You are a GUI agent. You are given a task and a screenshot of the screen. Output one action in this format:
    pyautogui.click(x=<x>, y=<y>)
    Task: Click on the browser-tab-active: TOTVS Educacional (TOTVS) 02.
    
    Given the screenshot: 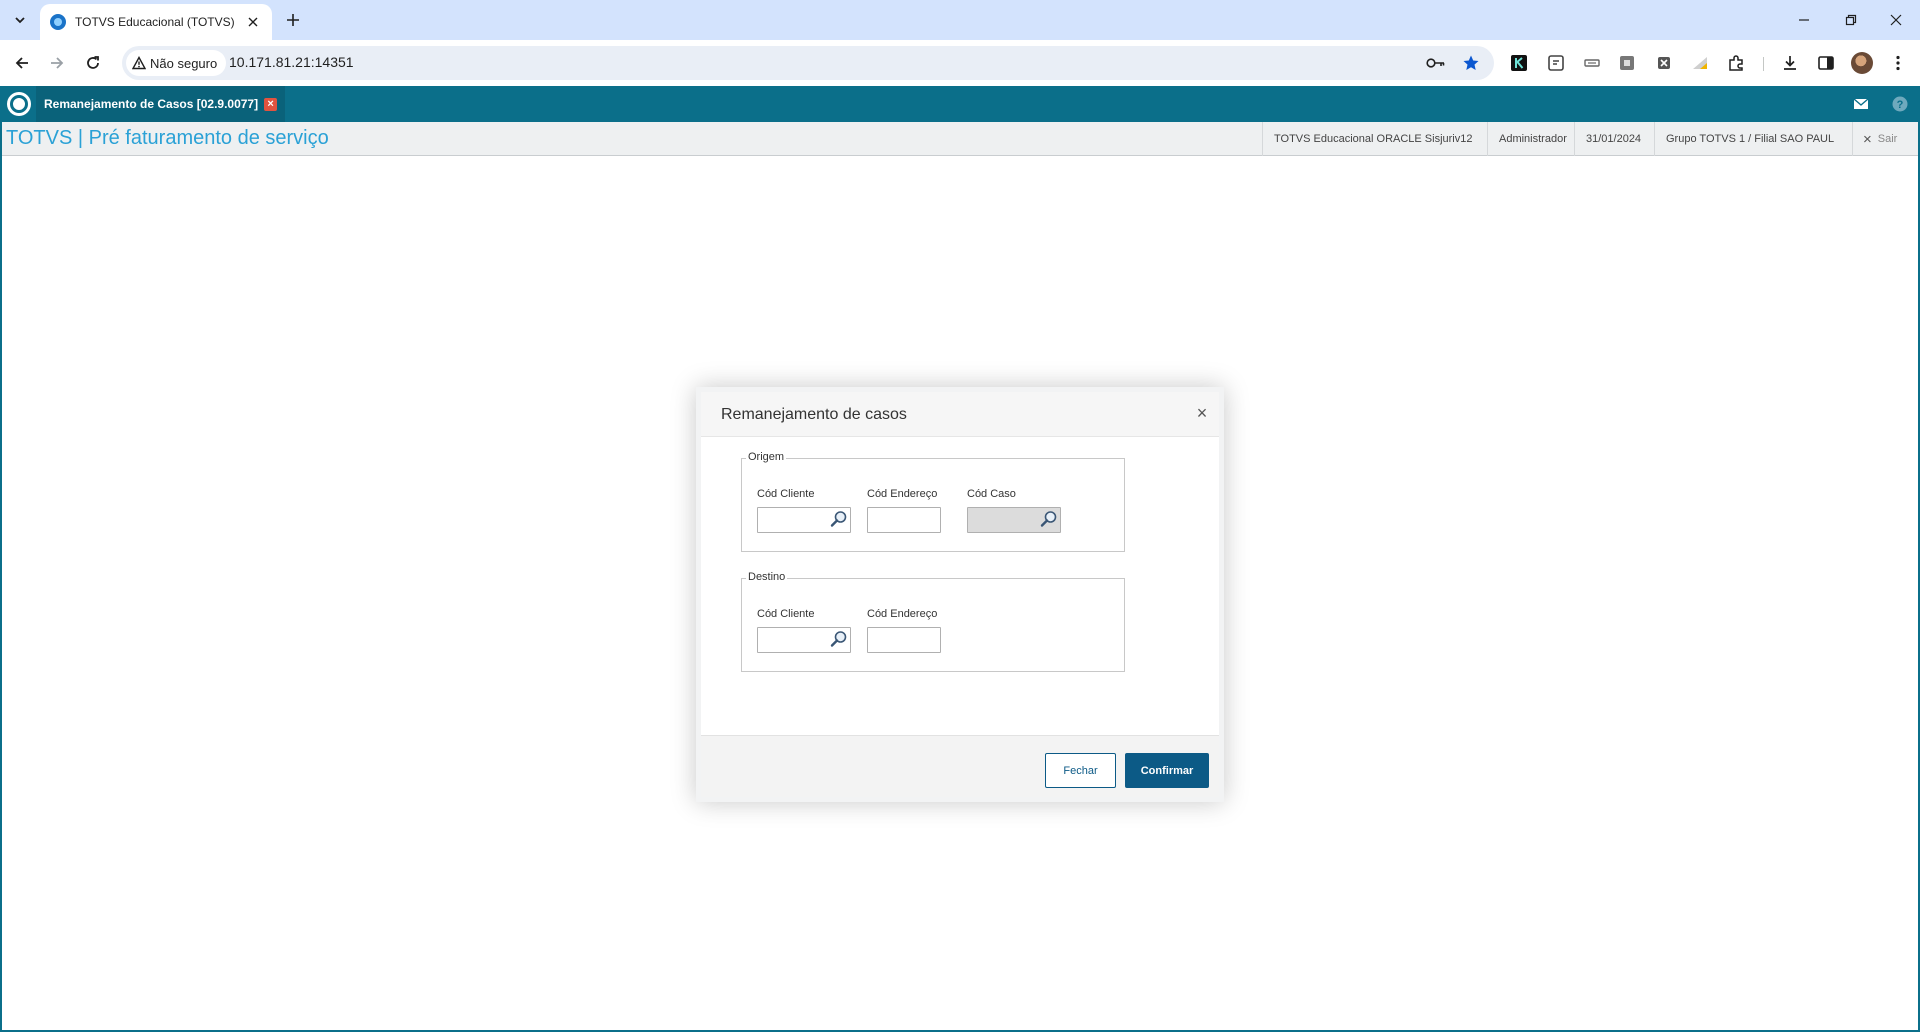 What is the action you would take?
    pyautogui.click(x=156, y=22)
    